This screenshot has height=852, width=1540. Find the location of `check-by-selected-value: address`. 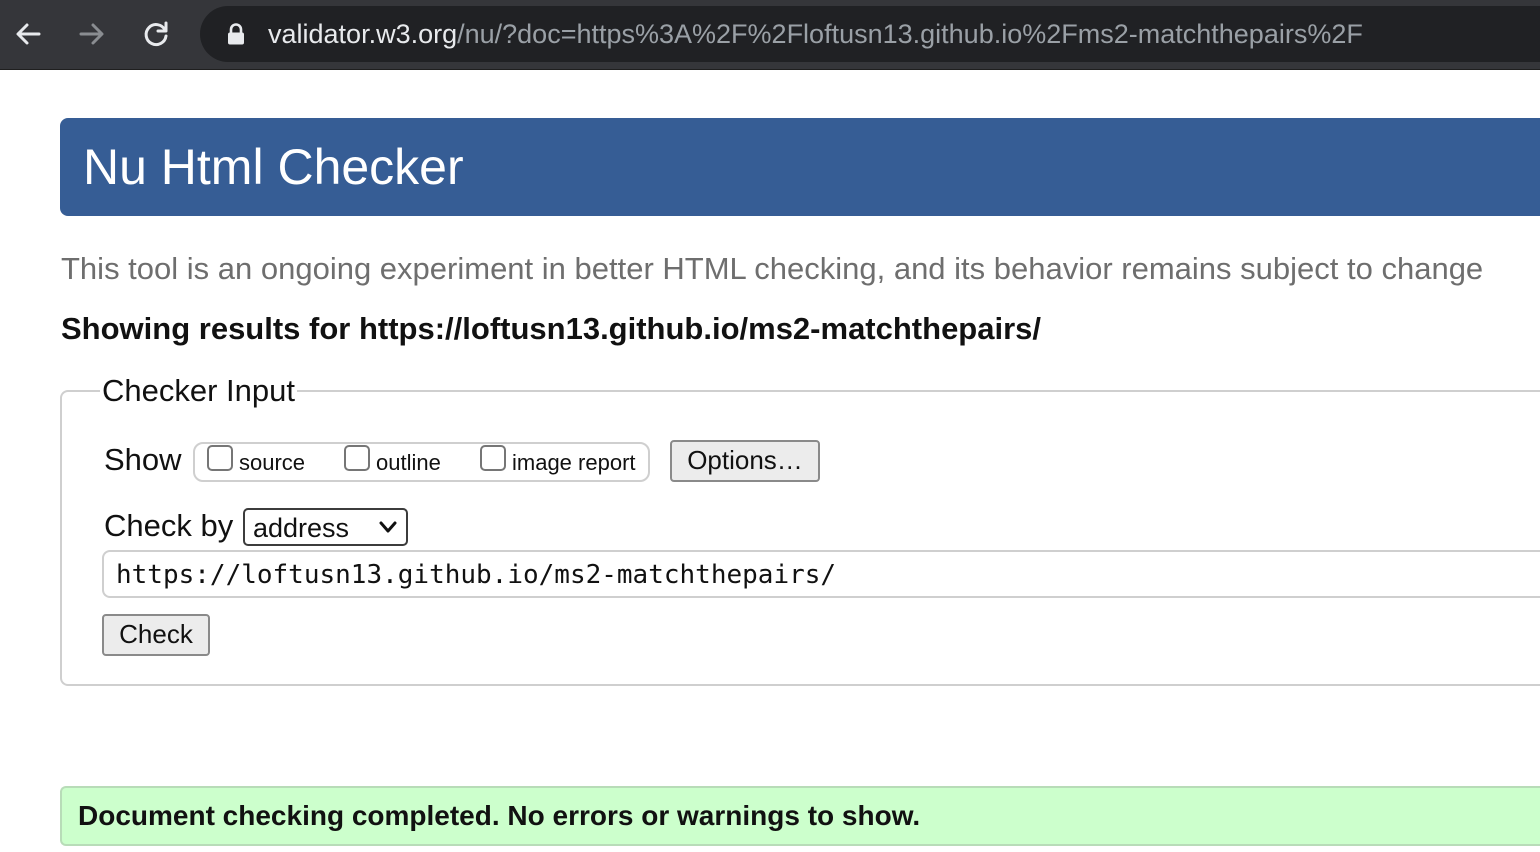

check-by-selected-value: address is located at coordinates (301, 528).